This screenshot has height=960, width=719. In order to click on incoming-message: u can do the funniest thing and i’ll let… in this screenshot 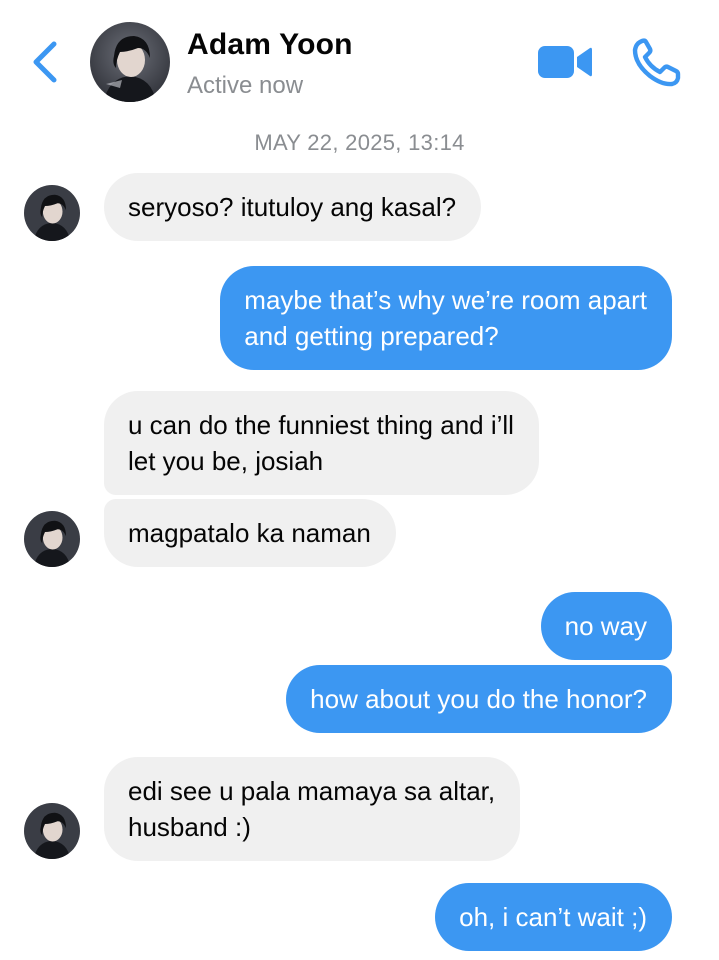, I will do `click(321, 443)`.